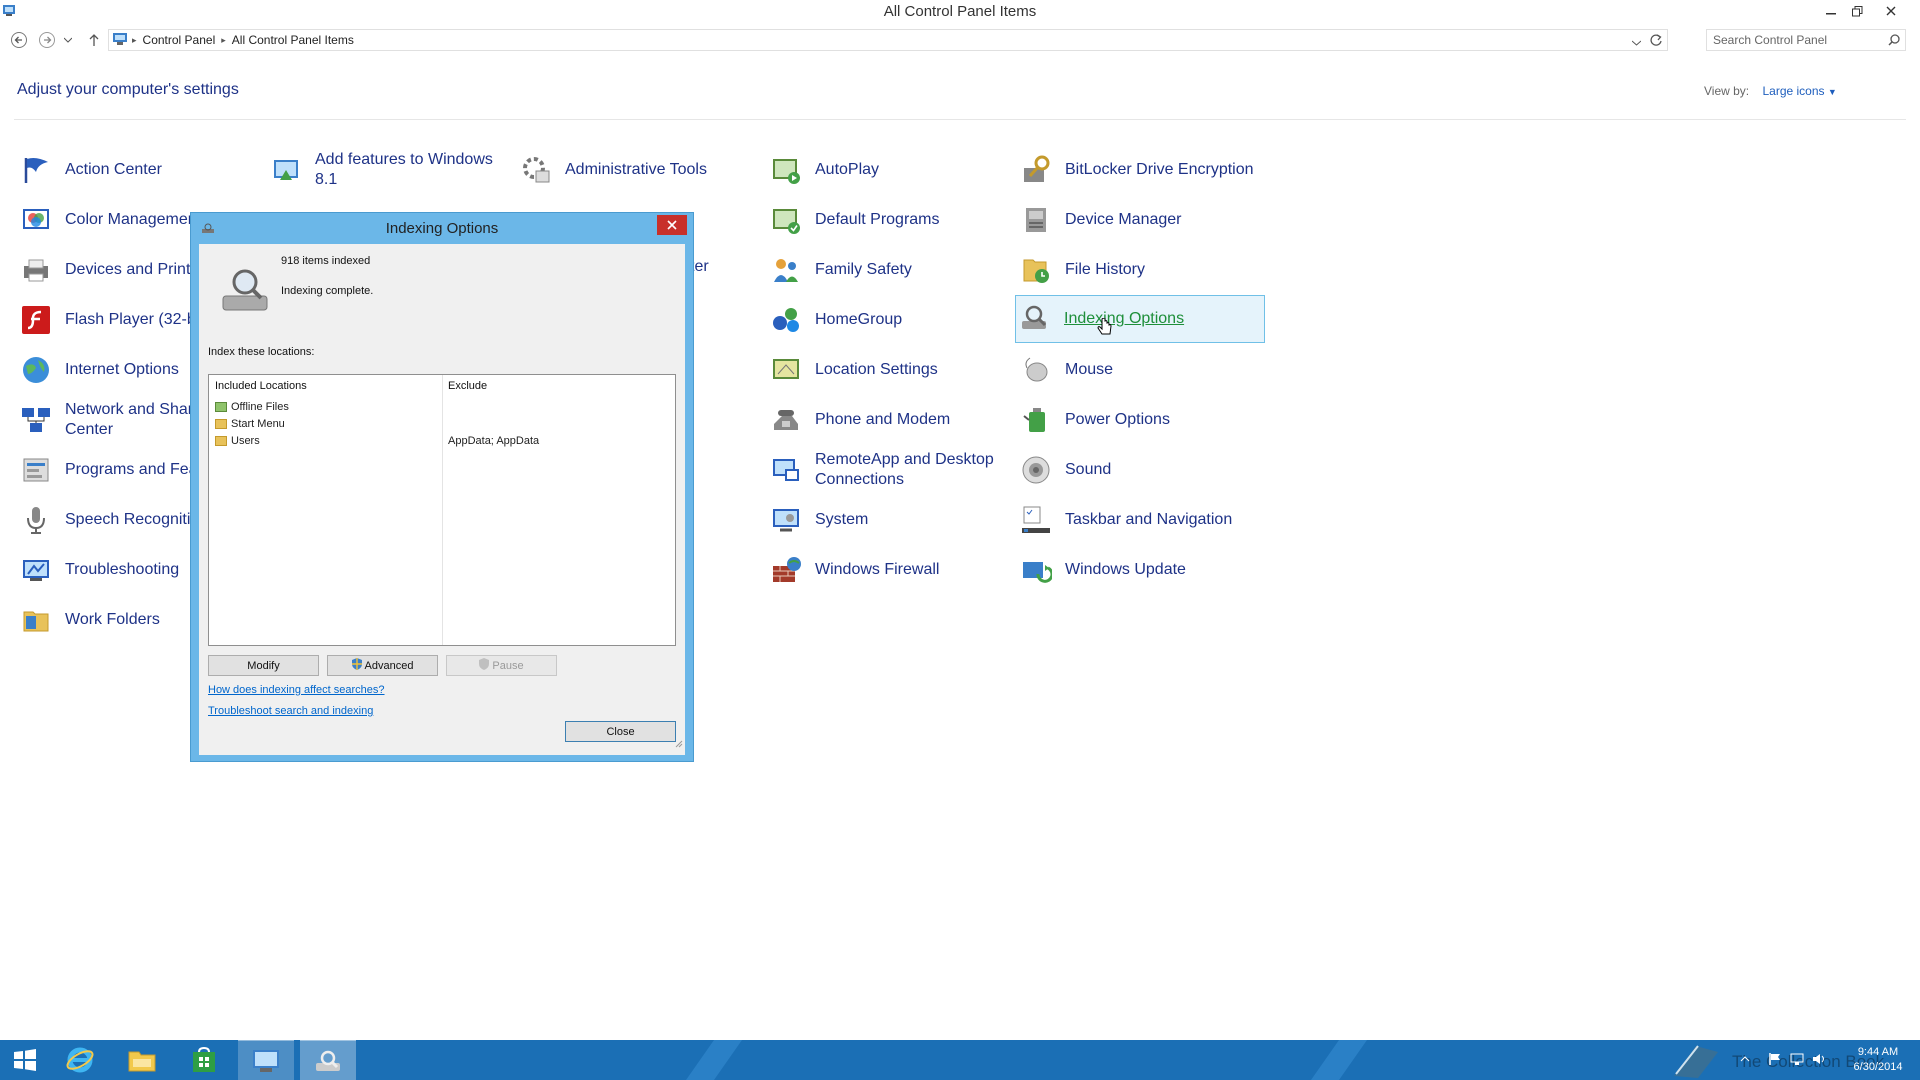  I want to click on item-label: Indexing Options, so click(1124, 318).